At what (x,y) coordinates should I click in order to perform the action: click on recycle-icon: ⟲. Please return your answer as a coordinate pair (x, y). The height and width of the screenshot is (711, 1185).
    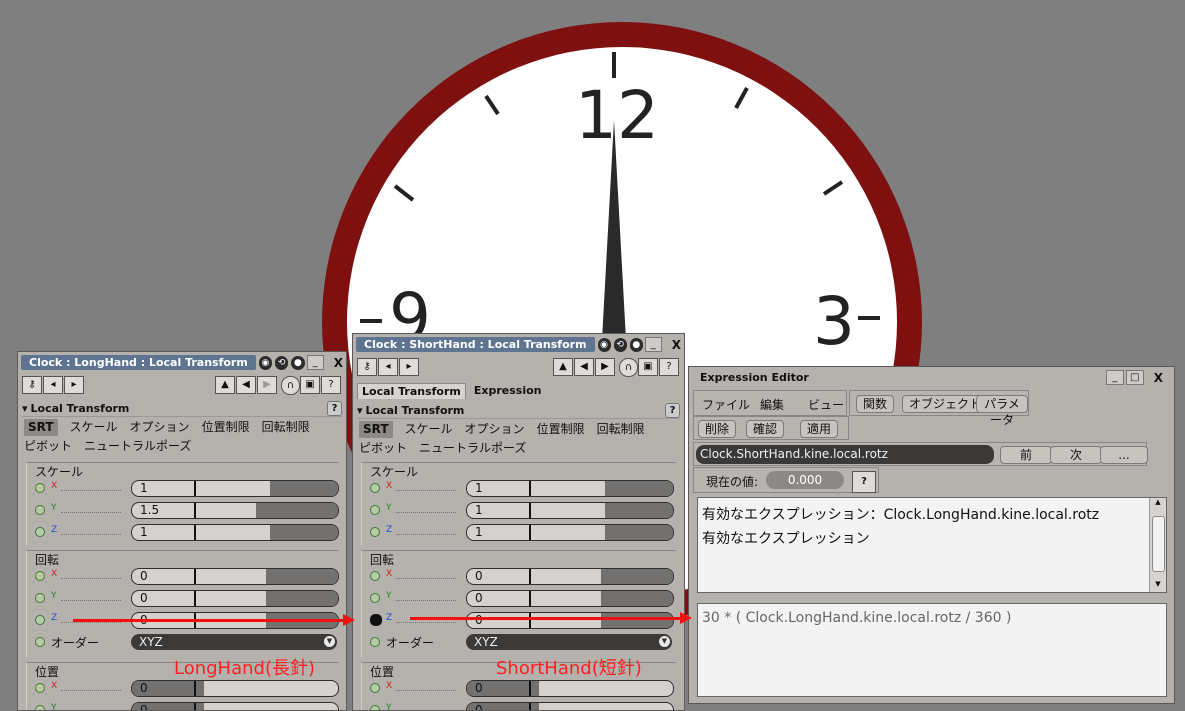
    Looking at the image, I should click on (620, 344).